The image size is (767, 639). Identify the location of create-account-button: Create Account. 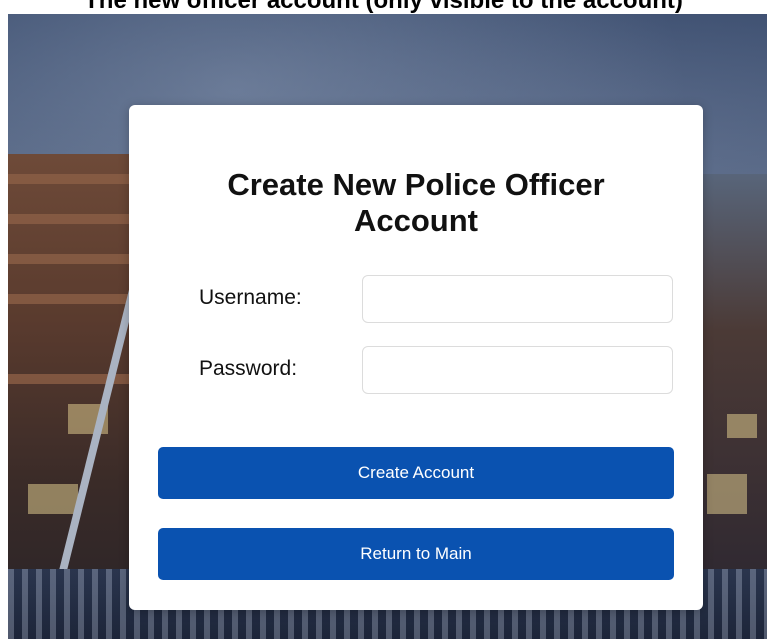
(416, 473).